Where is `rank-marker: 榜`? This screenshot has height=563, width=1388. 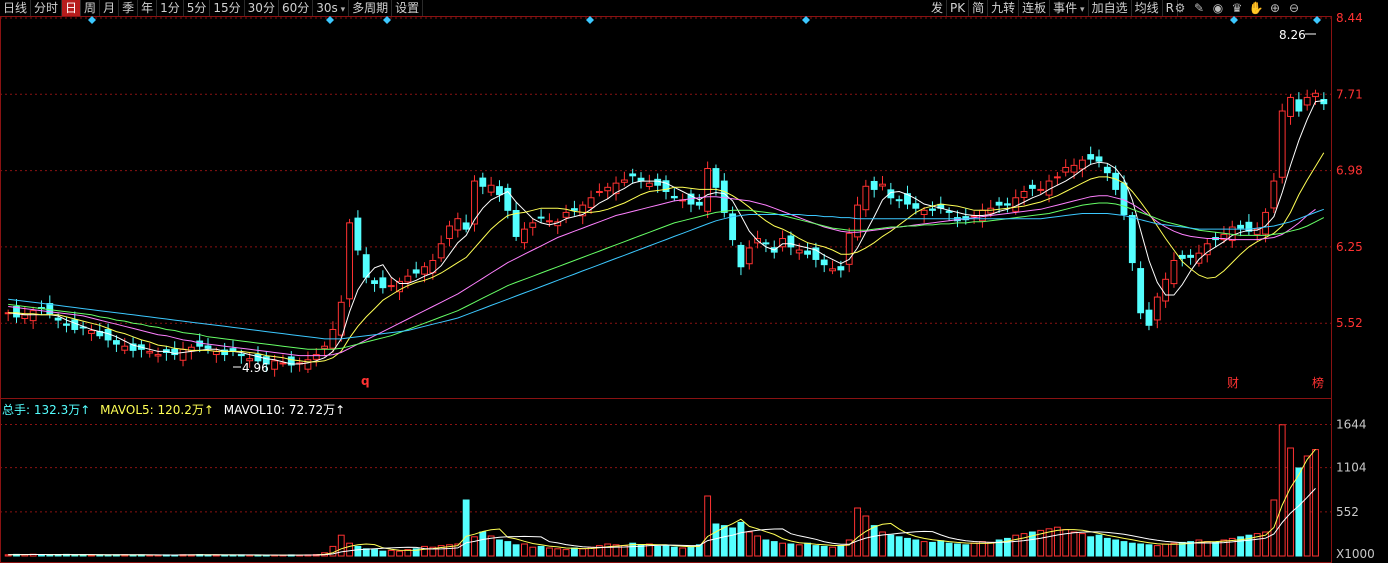
rank-marker: 榜 is located at coordinates (1318, 382).